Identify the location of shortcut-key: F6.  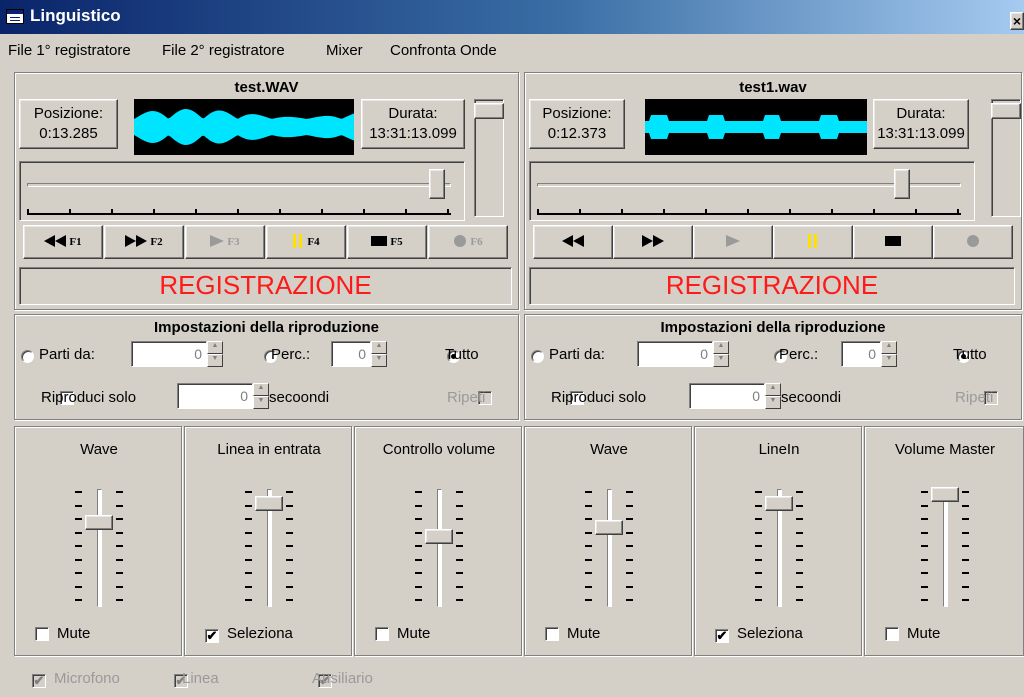
(476, 242).